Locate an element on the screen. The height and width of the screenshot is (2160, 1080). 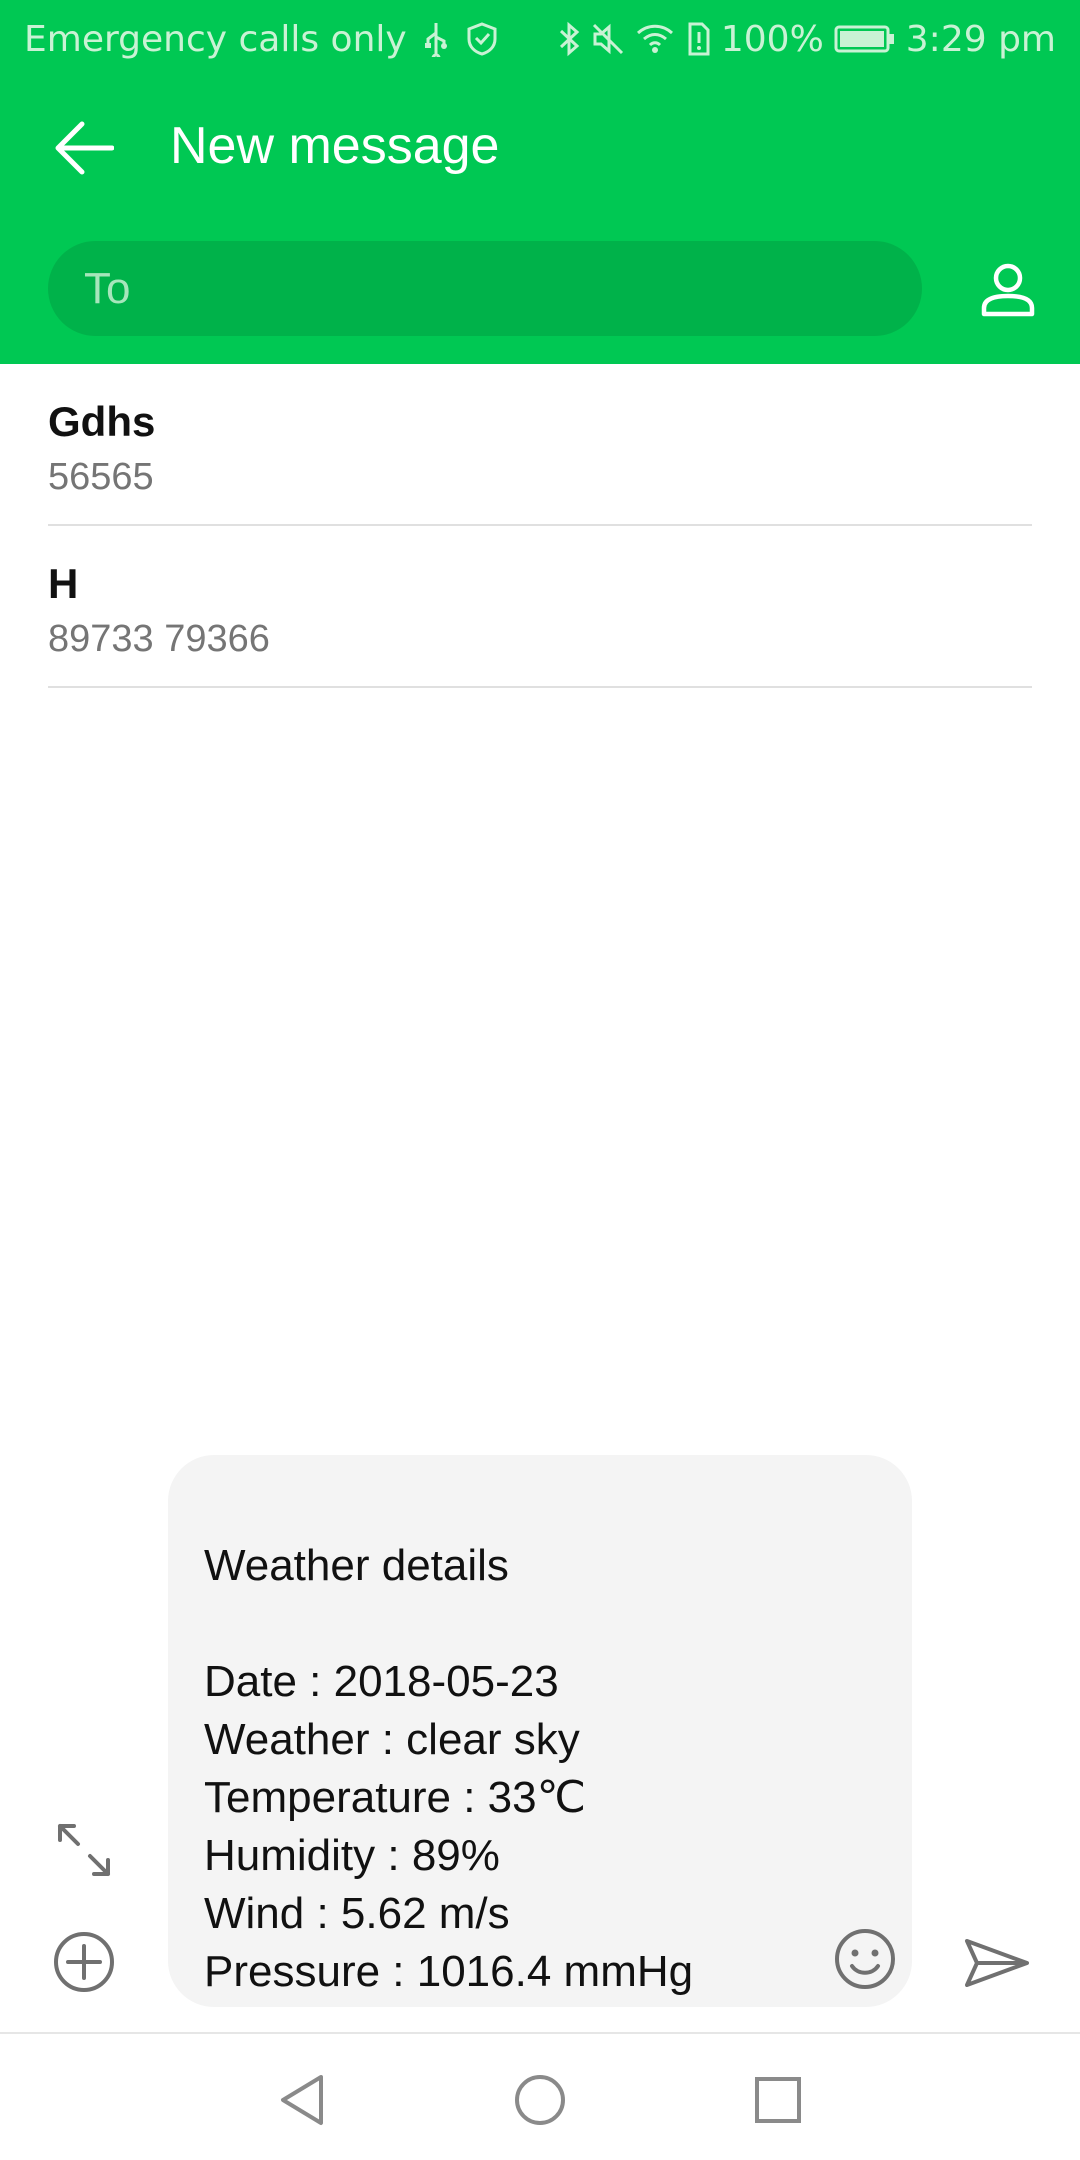
emoji-button is located at coordinates (865, 1959).